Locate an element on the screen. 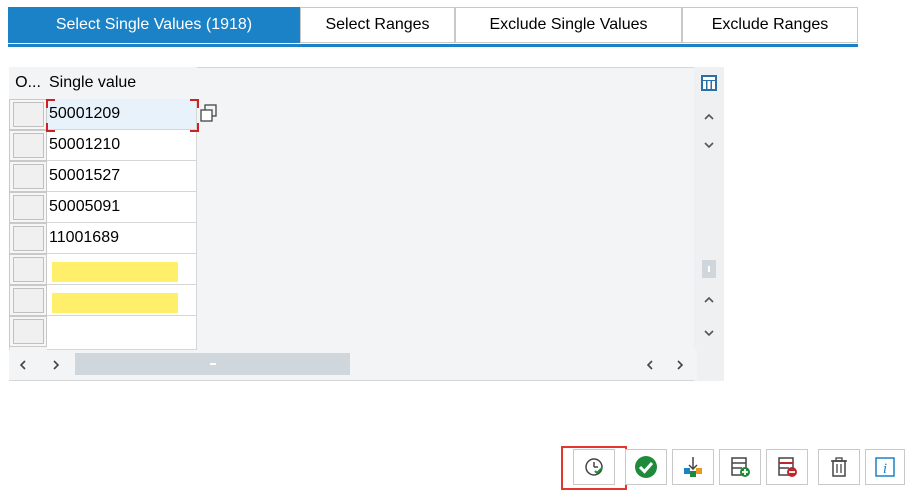  horizontal-scrollbar-thumb is located at coordinates (212, 364).